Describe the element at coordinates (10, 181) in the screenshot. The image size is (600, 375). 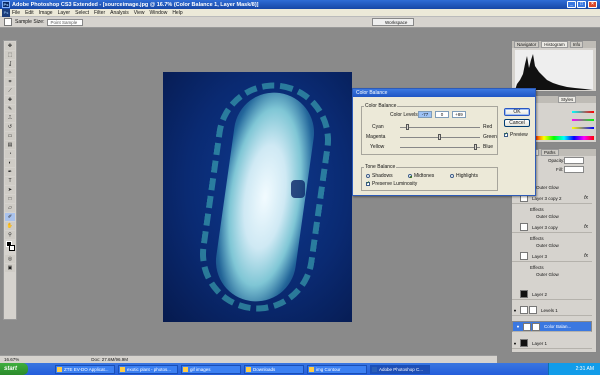
I see `type-tool-icon: T` at that location.